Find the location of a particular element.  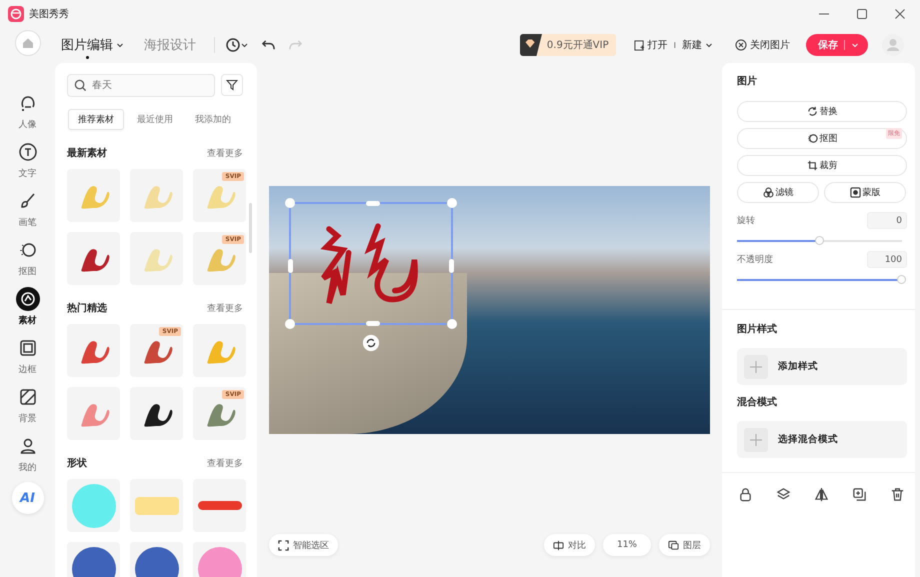

sidebar-item: 画笔 is located at coordinates (28, 209).